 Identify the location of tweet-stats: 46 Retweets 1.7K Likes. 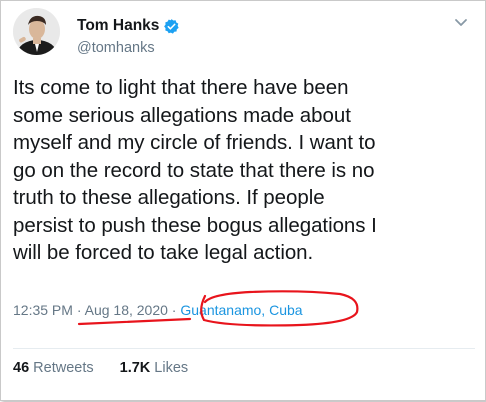
(100, 368).